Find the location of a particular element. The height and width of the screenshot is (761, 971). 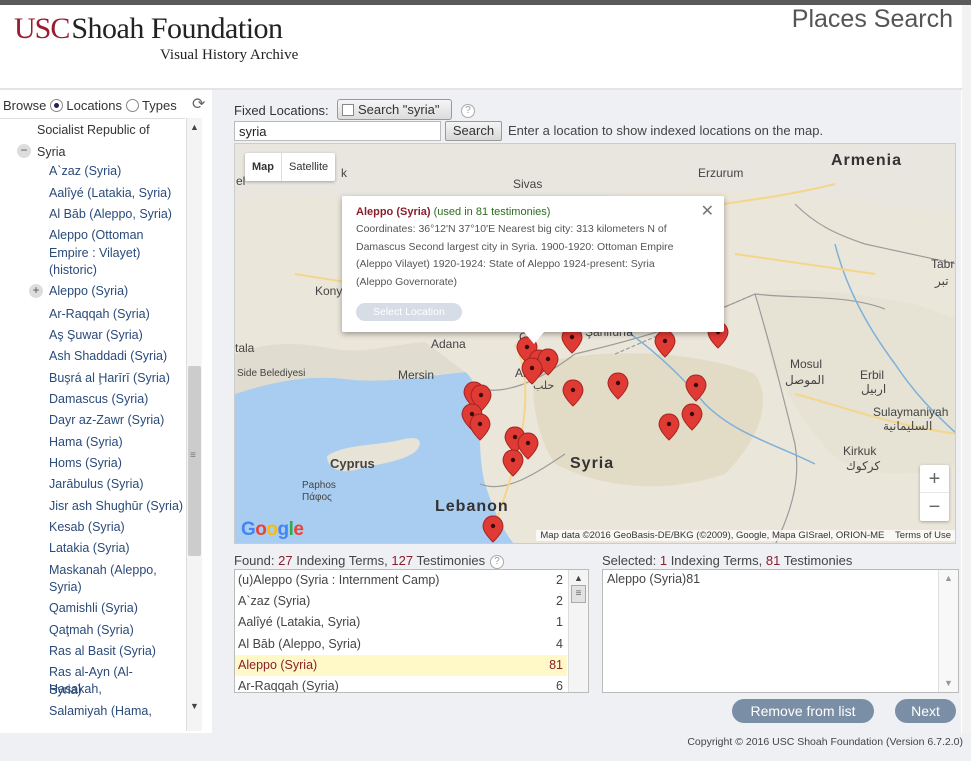

tree-item: Aleppo (Syria) is located at coordinates (88, 291).